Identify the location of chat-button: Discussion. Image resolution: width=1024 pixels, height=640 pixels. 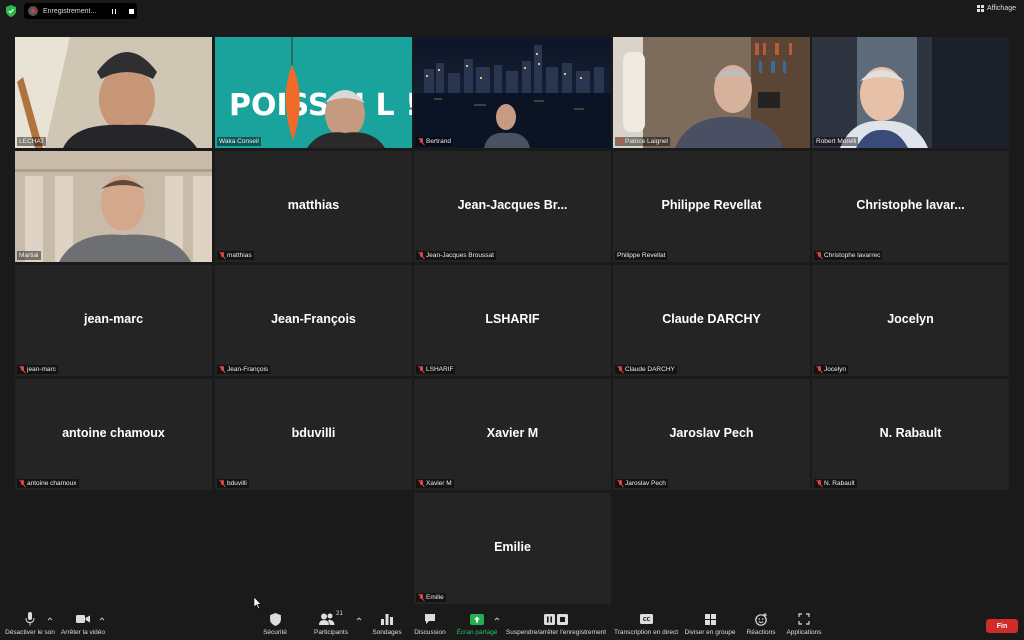
(430, 623).